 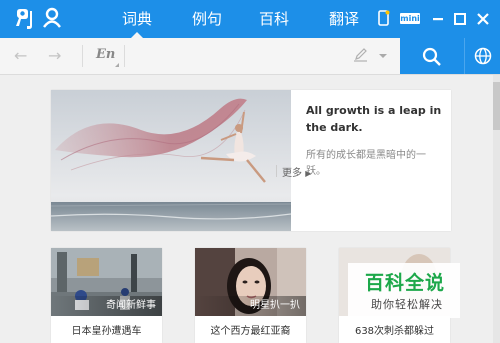 What do you see at coordinates (20, 56) in the screenshot?
I see `back-arrow-icon: ←` at bounding box center [20, 56].